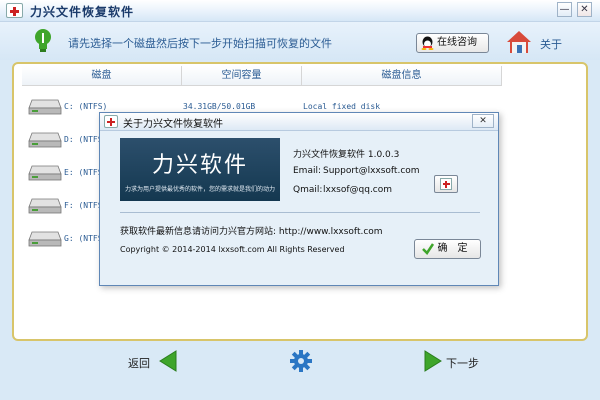 The height and width of the screenshot is (400, 600). I want to click on drive-name: G: (NTFS, so click(83, 238).